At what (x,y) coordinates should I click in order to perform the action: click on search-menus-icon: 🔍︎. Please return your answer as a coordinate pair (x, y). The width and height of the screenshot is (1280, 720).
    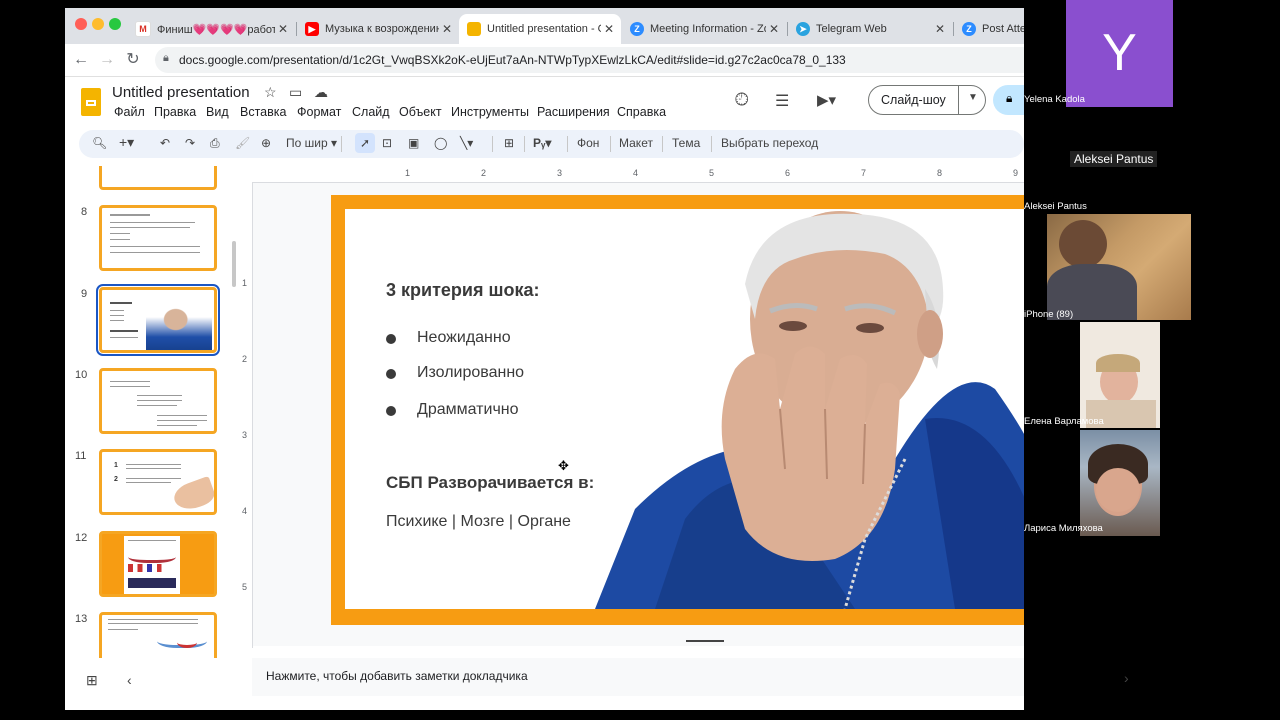
    Looking at the image, I should click on (99, 143).